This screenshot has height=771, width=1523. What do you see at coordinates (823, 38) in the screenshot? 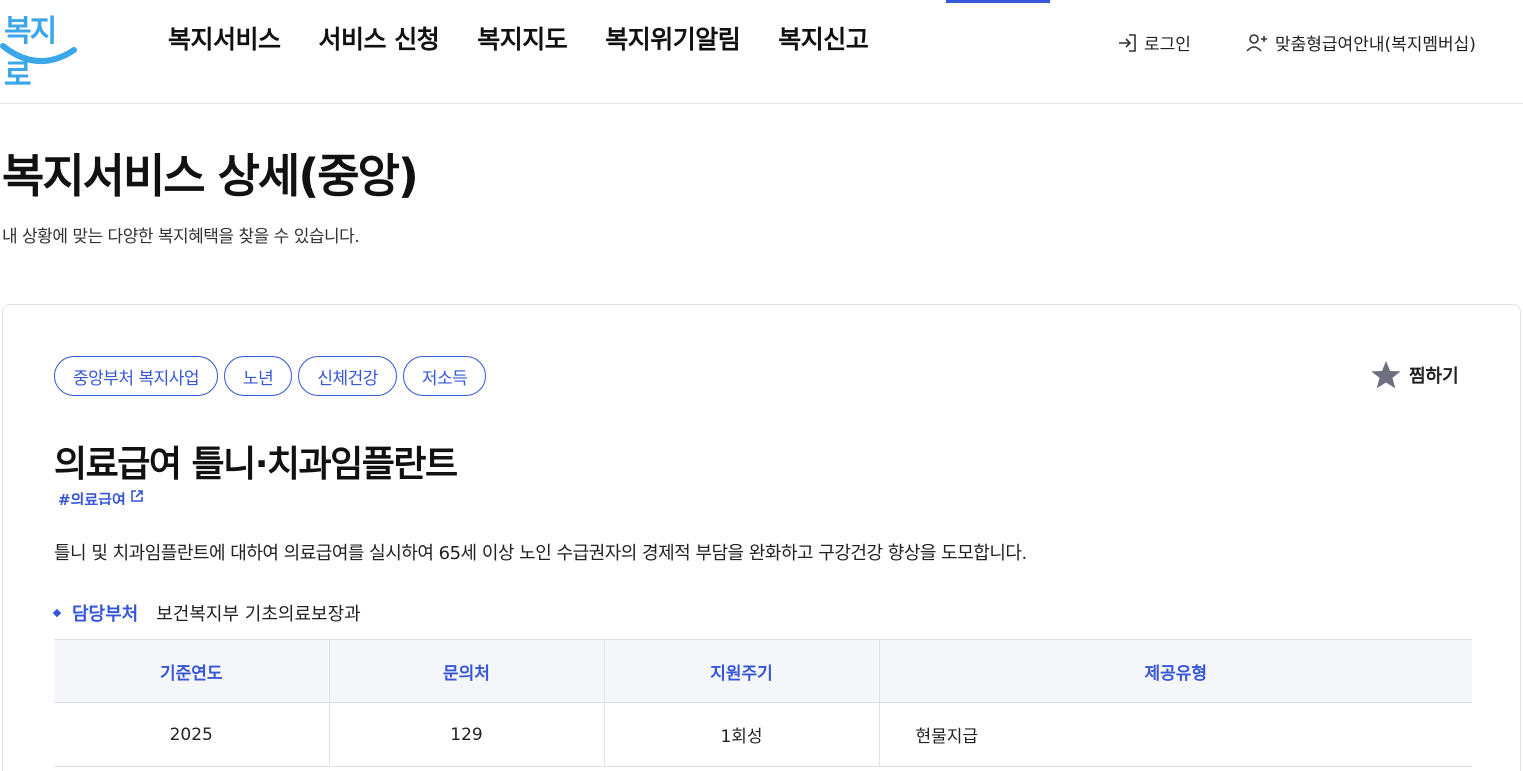
I see `nav-welfare-report: 복지신고` at bounding box center [823, 38].